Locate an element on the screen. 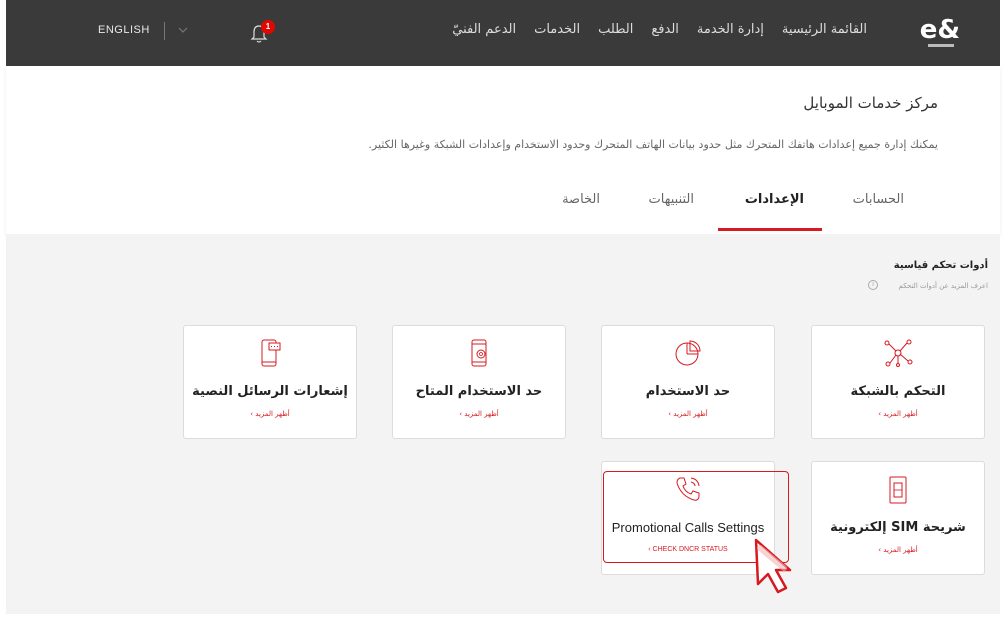 The image size is (1006, 635). tab-accounts: الحسابات is located at coordinates (878, 199).